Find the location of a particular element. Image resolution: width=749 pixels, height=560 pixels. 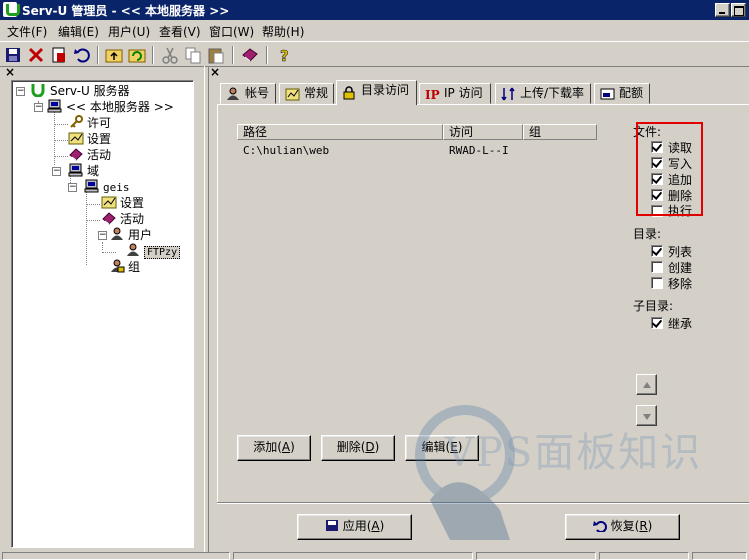

delete-button: 删除(D) is located at coordinates (358, 448).